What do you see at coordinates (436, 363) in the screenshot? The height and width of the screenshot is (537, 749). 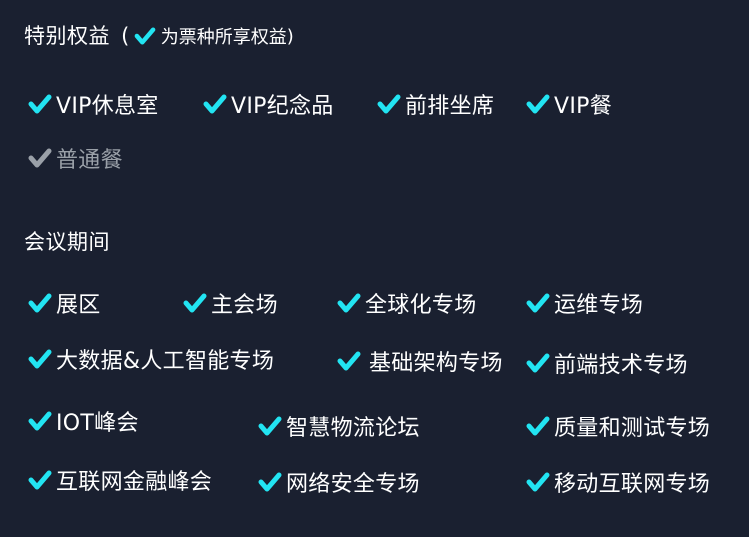 I see `session-label: 基础架构专场` at bounding box center [436, 363].